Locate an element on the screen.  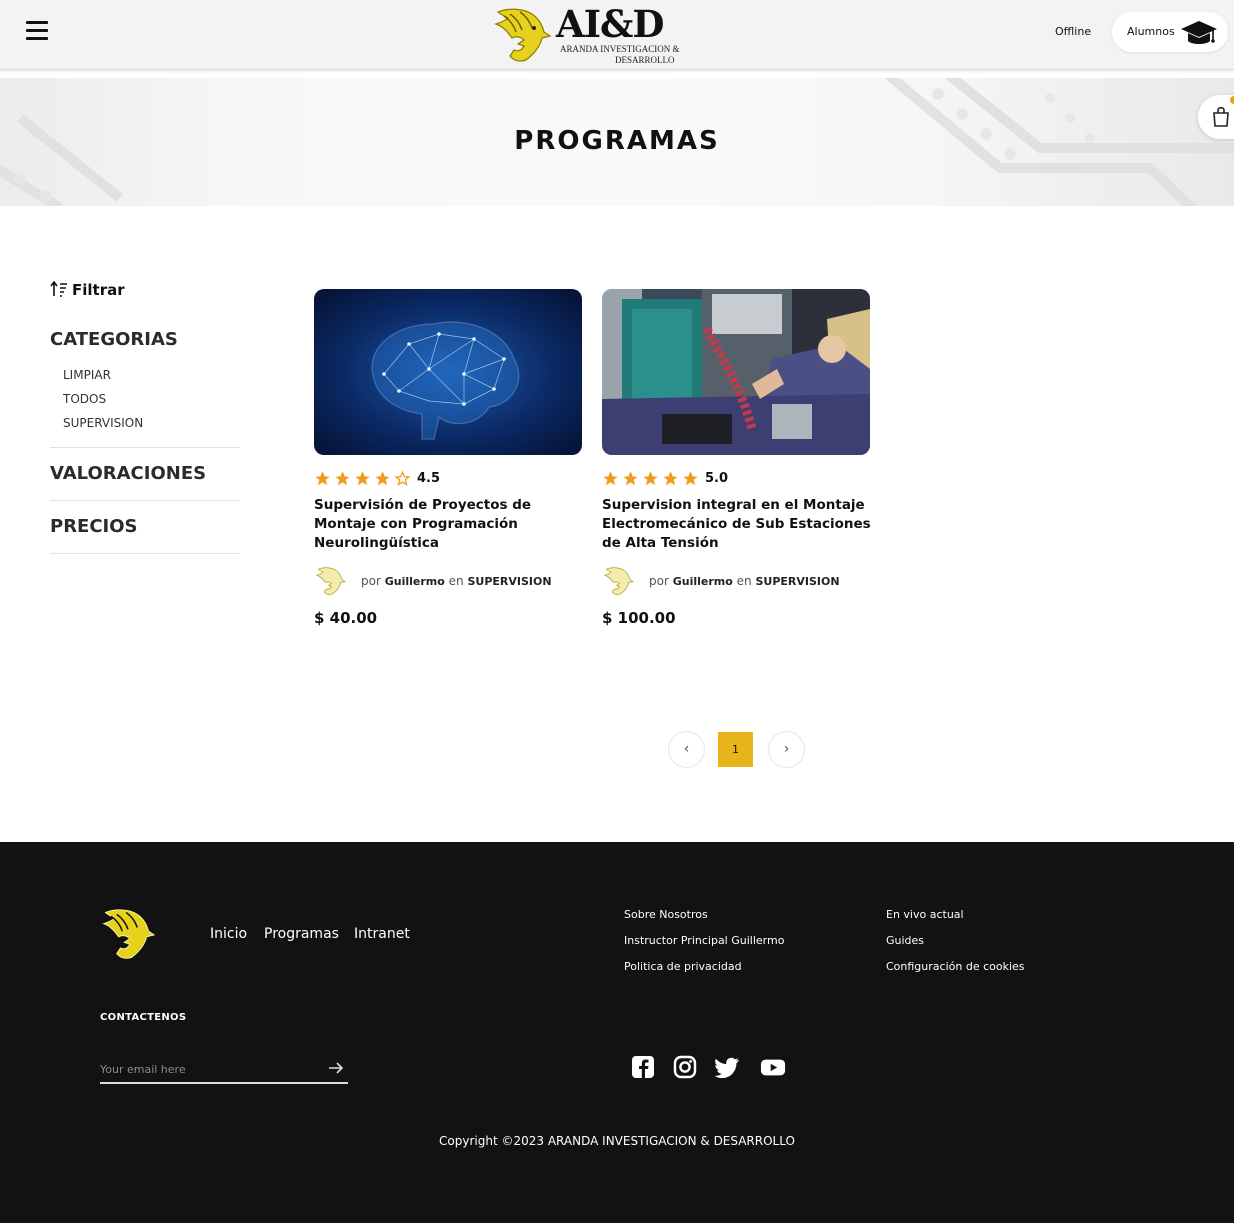
hamburger-menu-icon is located at coordinates (37, 32).